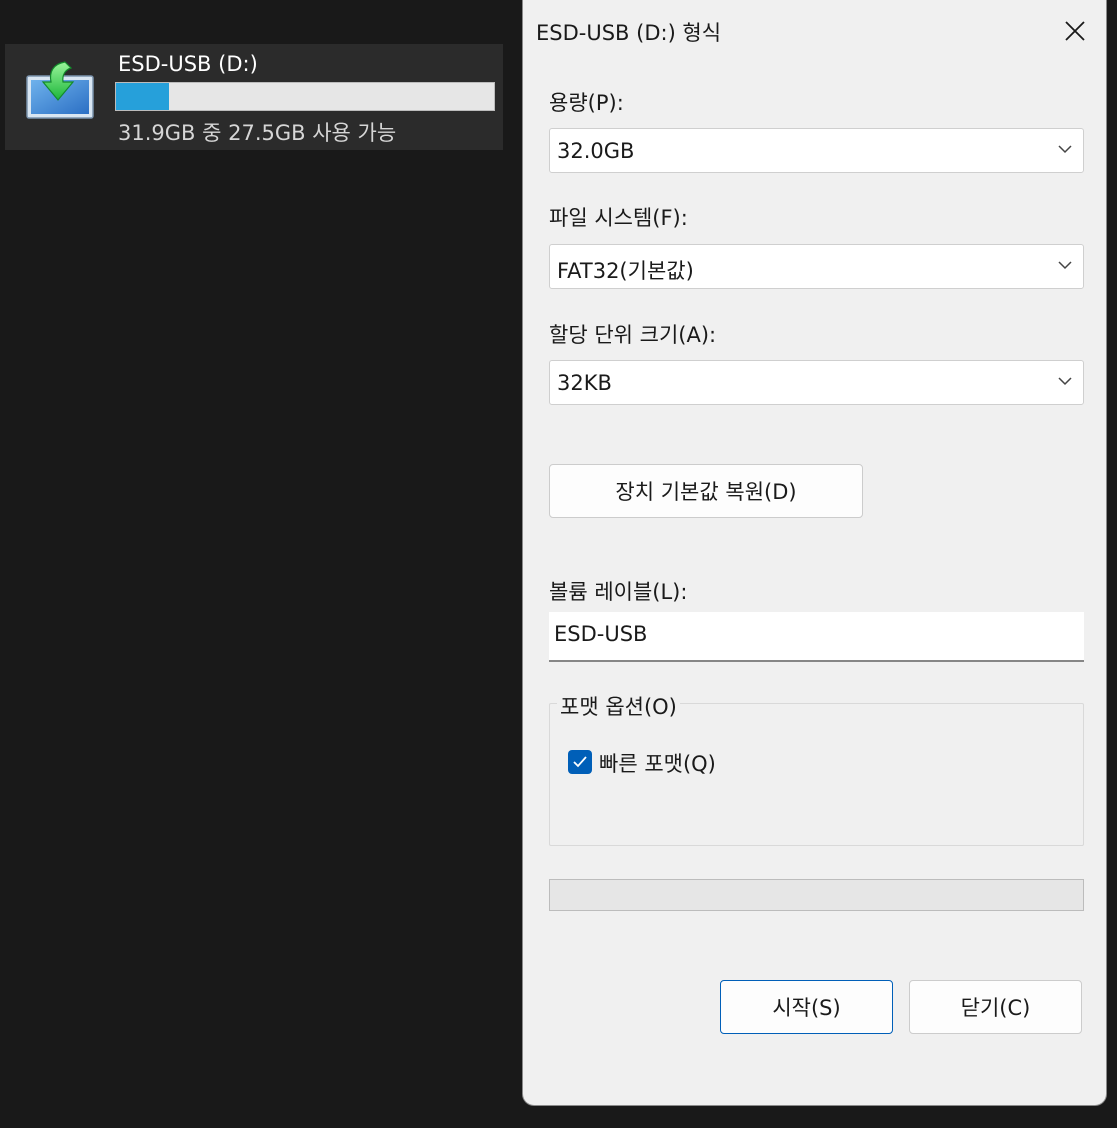  What do you see at coordinates (816, 150) in the screenshot?
I see `capacity-select: 32.0GB` at bounding box center [816, 150].